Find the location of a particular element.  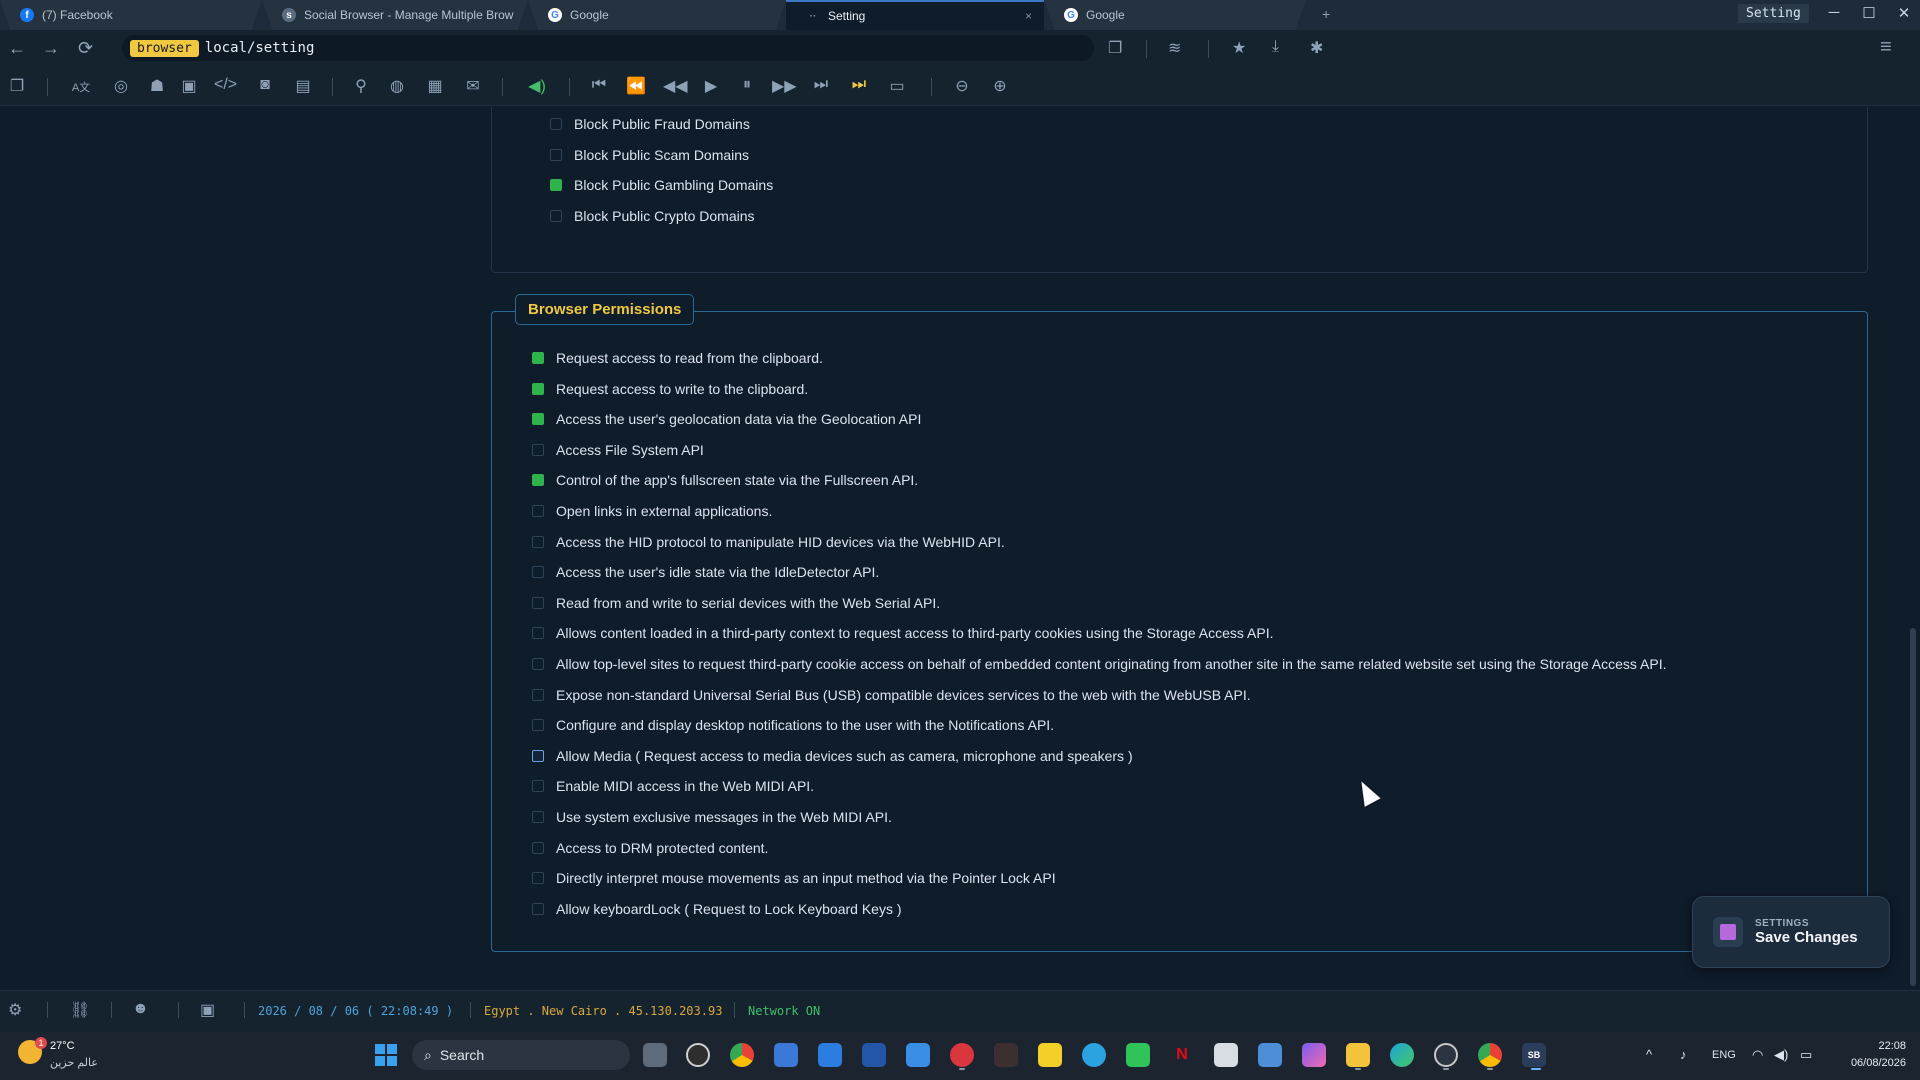

permission-option: Access File System API is located at coordinates (618, 450).